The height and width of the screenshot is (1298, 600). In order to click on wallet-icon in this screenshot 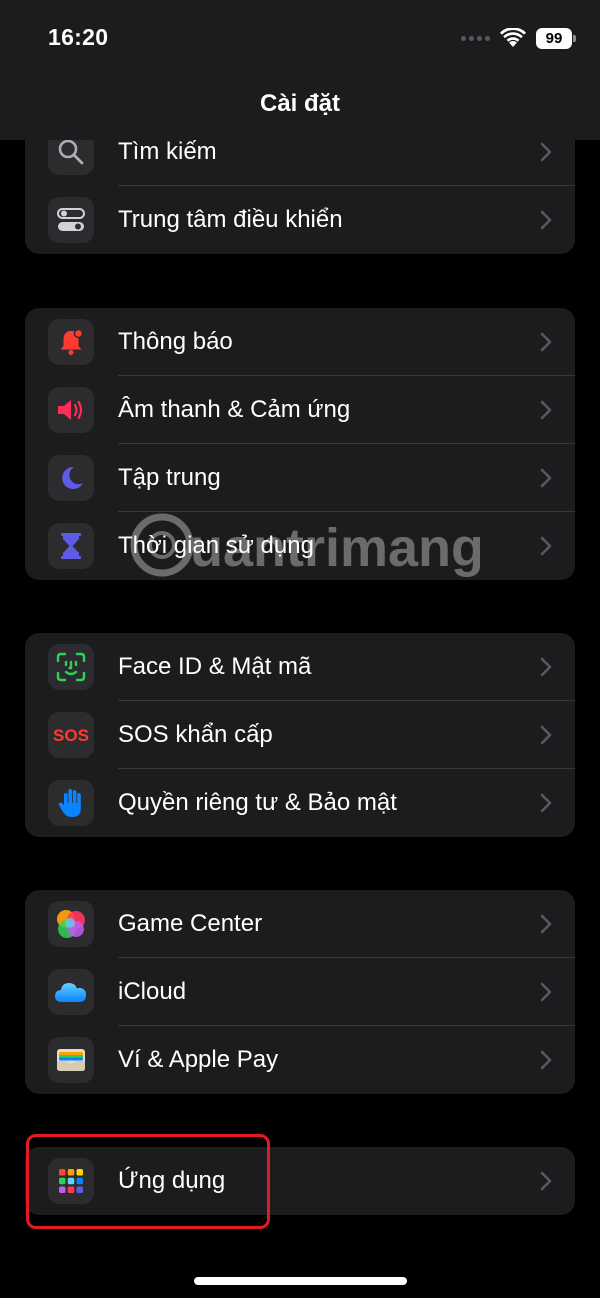, I will do `click(71, 1060)`.